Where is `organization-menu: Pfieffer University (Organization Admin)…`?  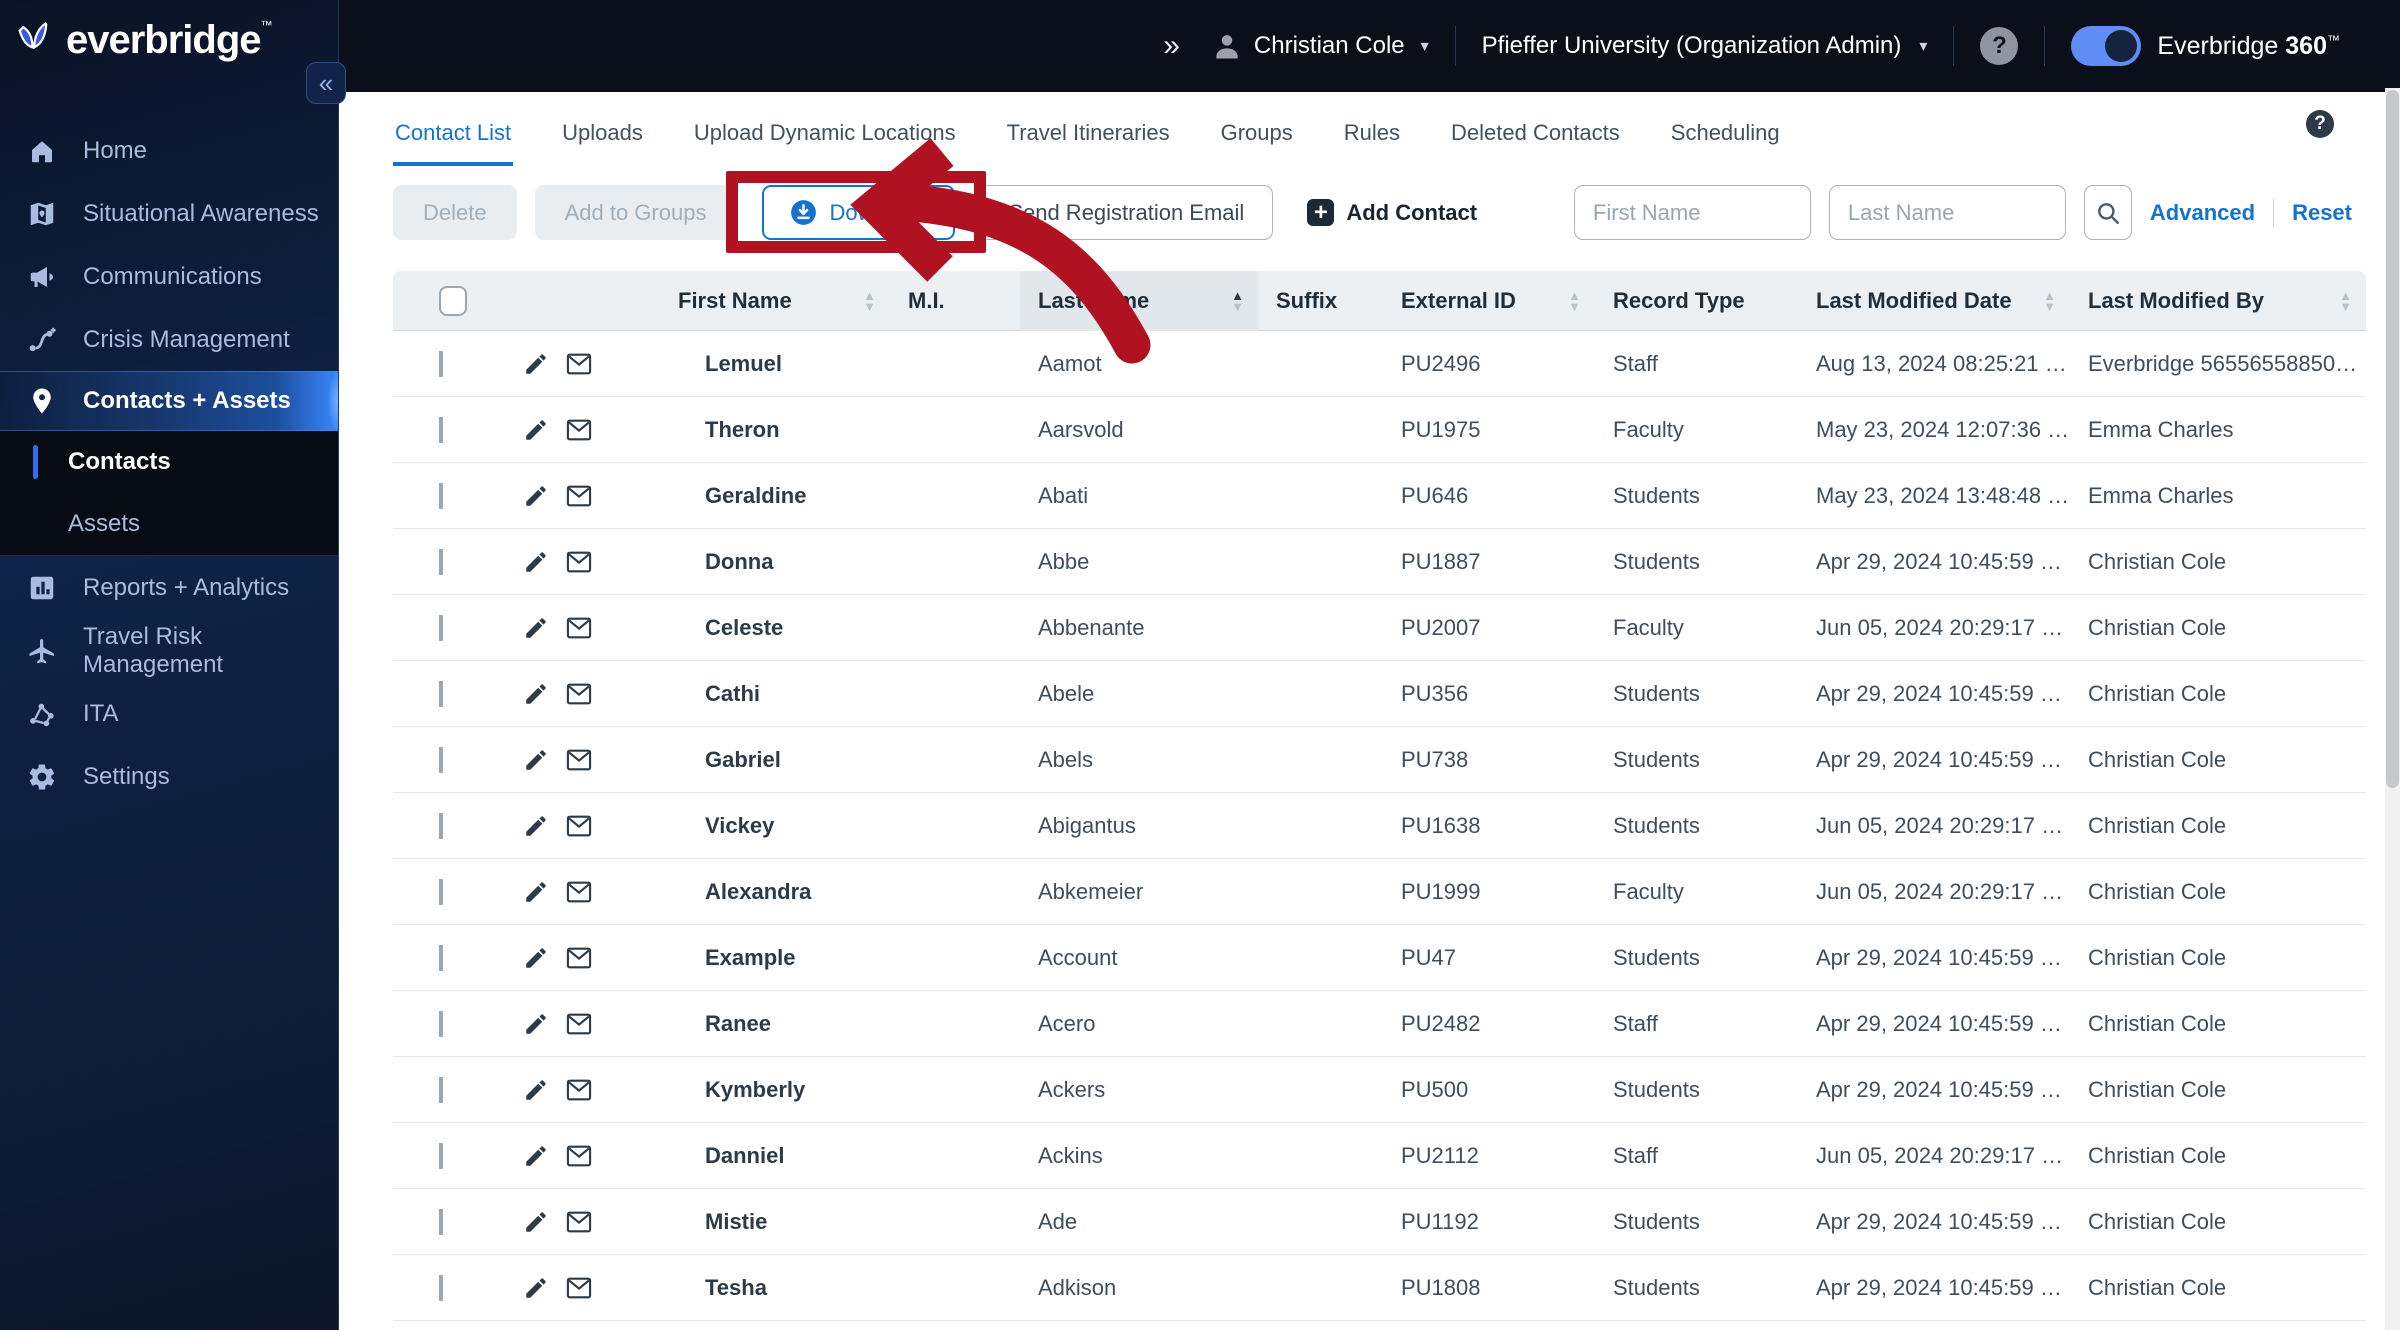
organization-menu: Pfieffer University (Organization Admin)… is located at coordinates (1705, 46).